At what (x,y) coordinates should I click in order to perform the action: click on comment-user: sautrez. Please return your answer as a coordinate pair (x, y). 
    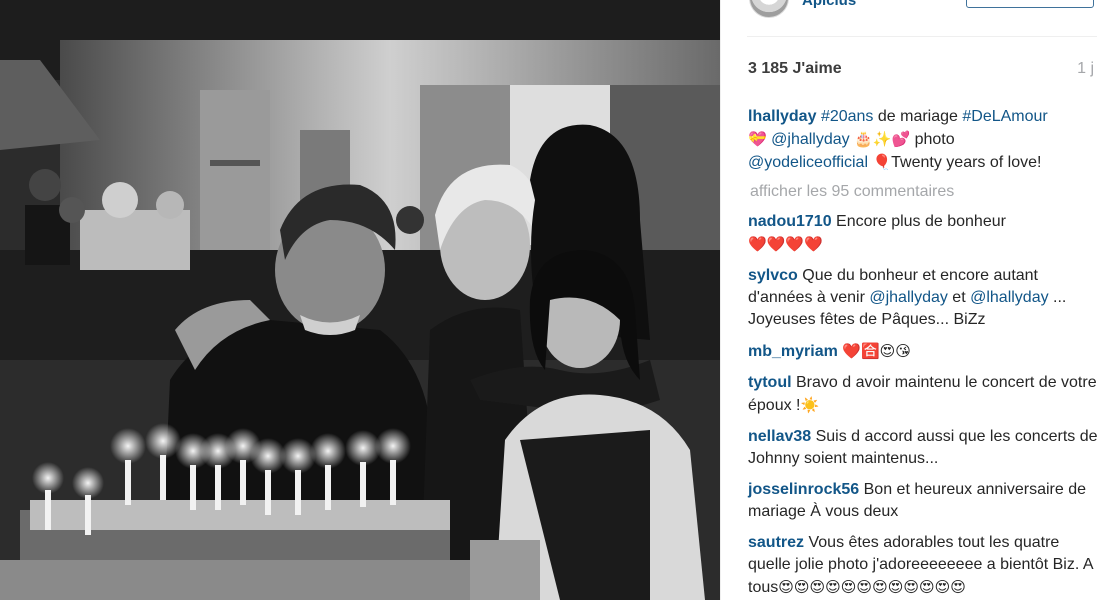
    Looking at the image, I should click on (776, 542).